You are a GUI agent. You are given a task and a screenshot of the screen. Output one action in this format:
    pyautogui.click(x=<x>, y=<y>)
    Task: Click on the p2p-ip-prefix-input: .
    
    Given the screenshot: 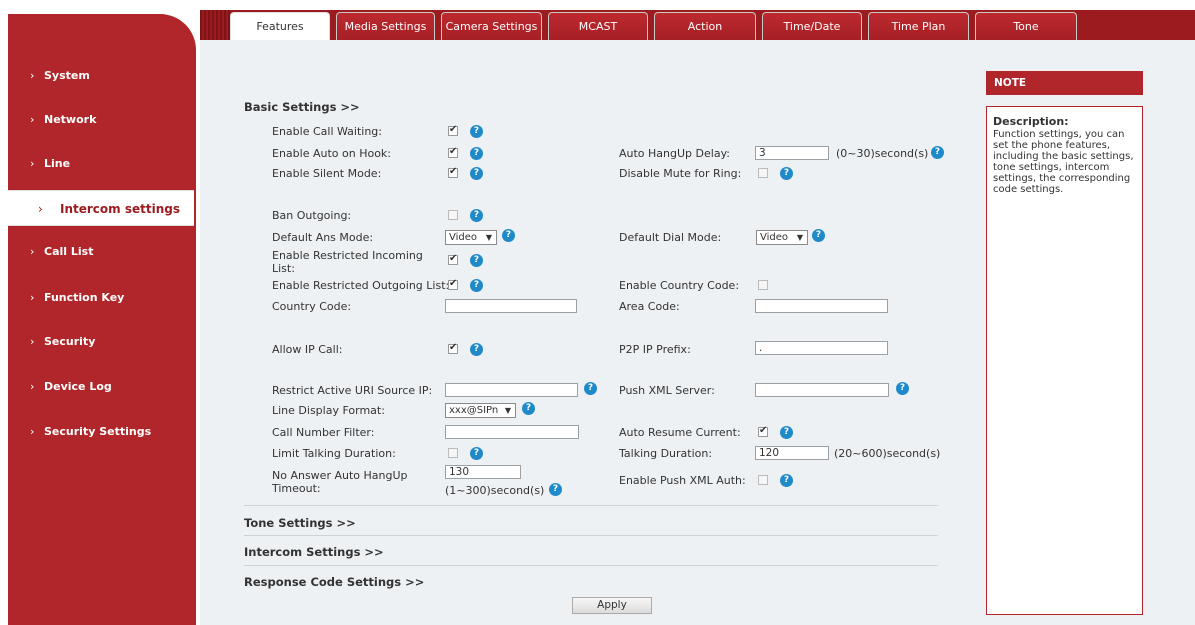 What is the action you would take?
    pyautogui.click(x=821, y=348)
    